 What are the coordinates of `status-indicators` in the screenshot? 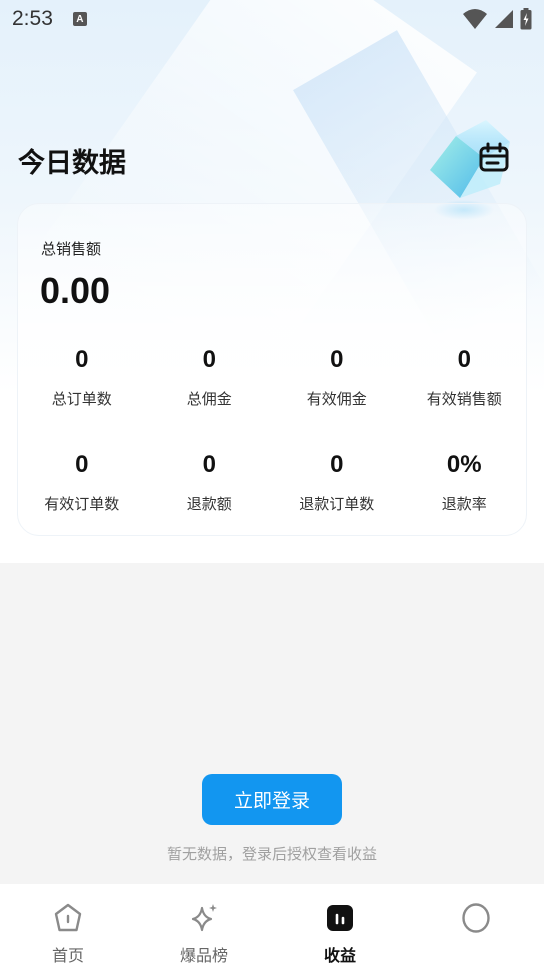 It's located at (497, 19).